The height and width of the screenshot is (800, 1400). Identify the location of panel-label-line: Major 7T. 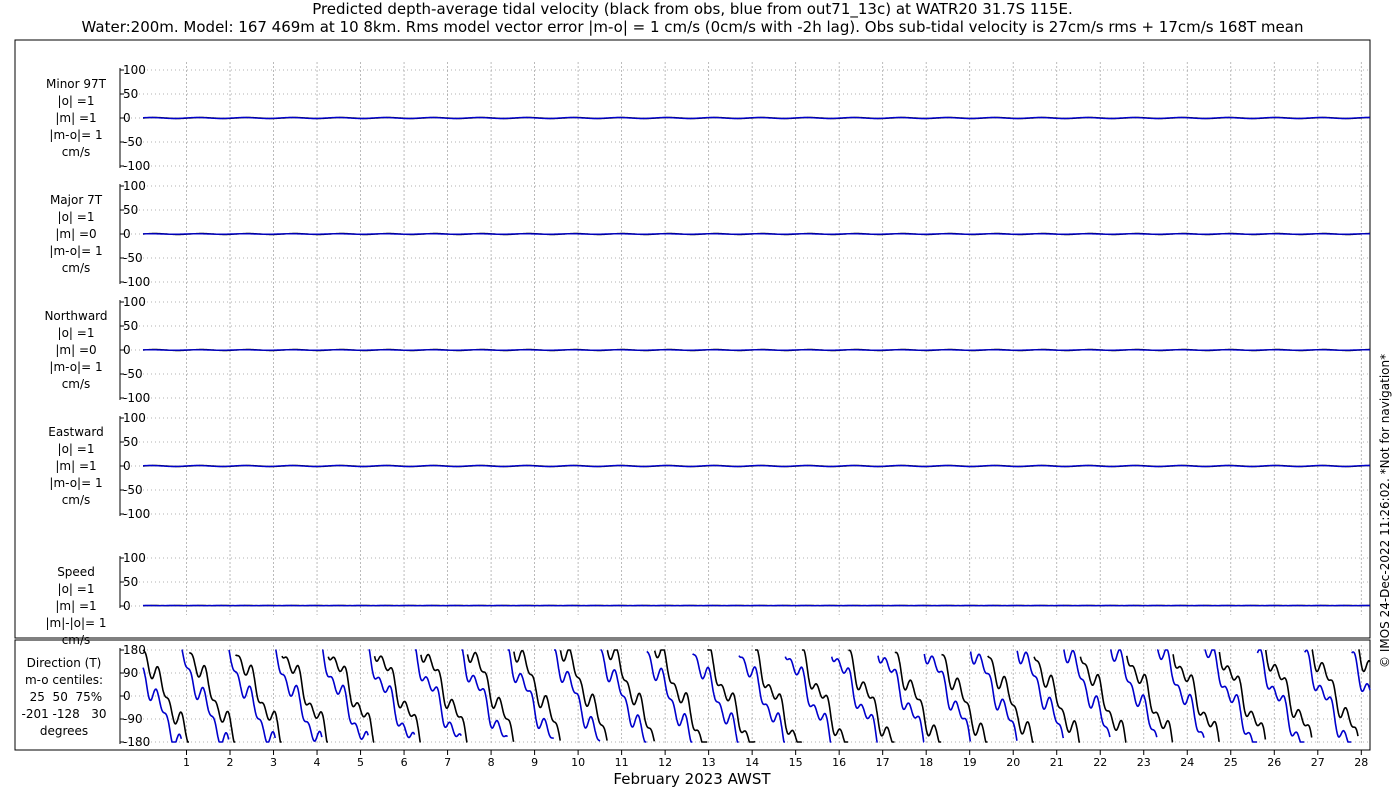
(76, 200).